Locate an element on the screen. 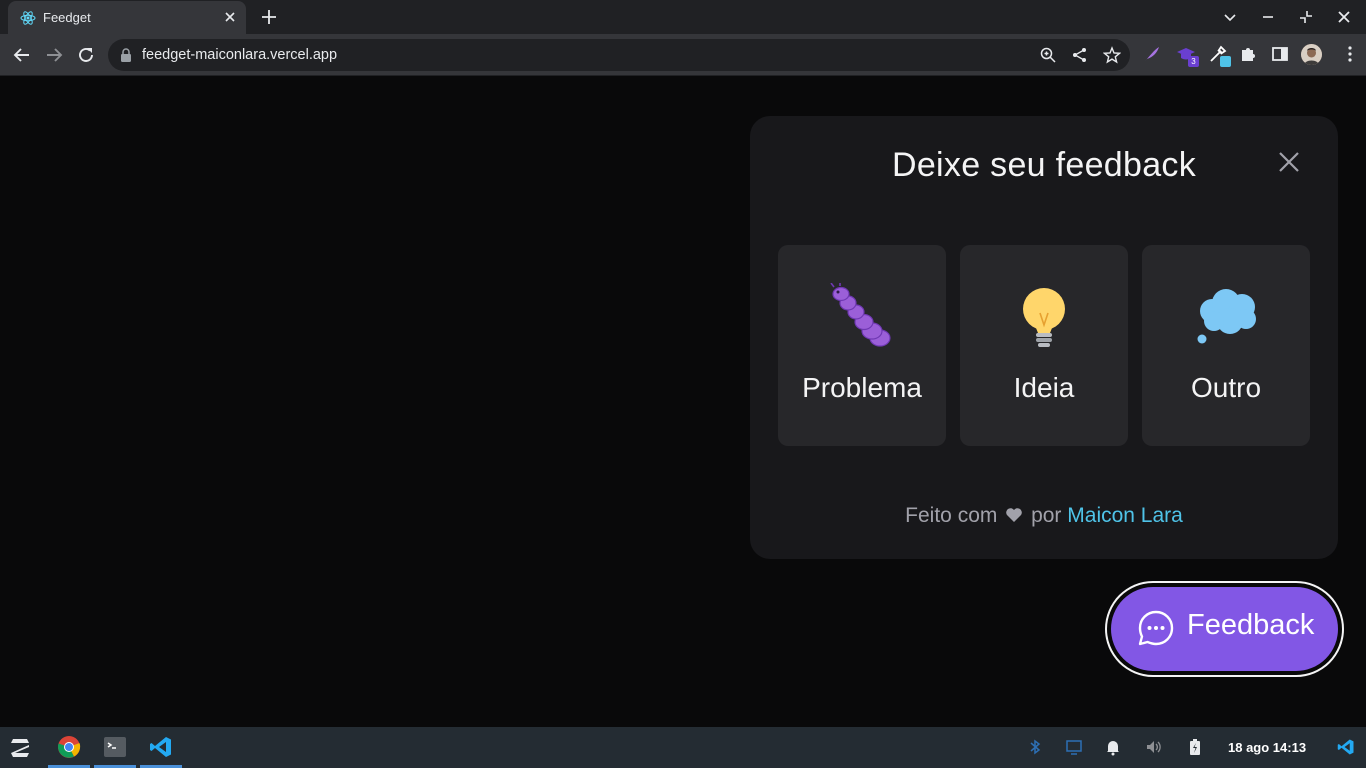 The height and width of the screenshot is (768, 1366). terminal-icon is located at coordinates (115, 747).